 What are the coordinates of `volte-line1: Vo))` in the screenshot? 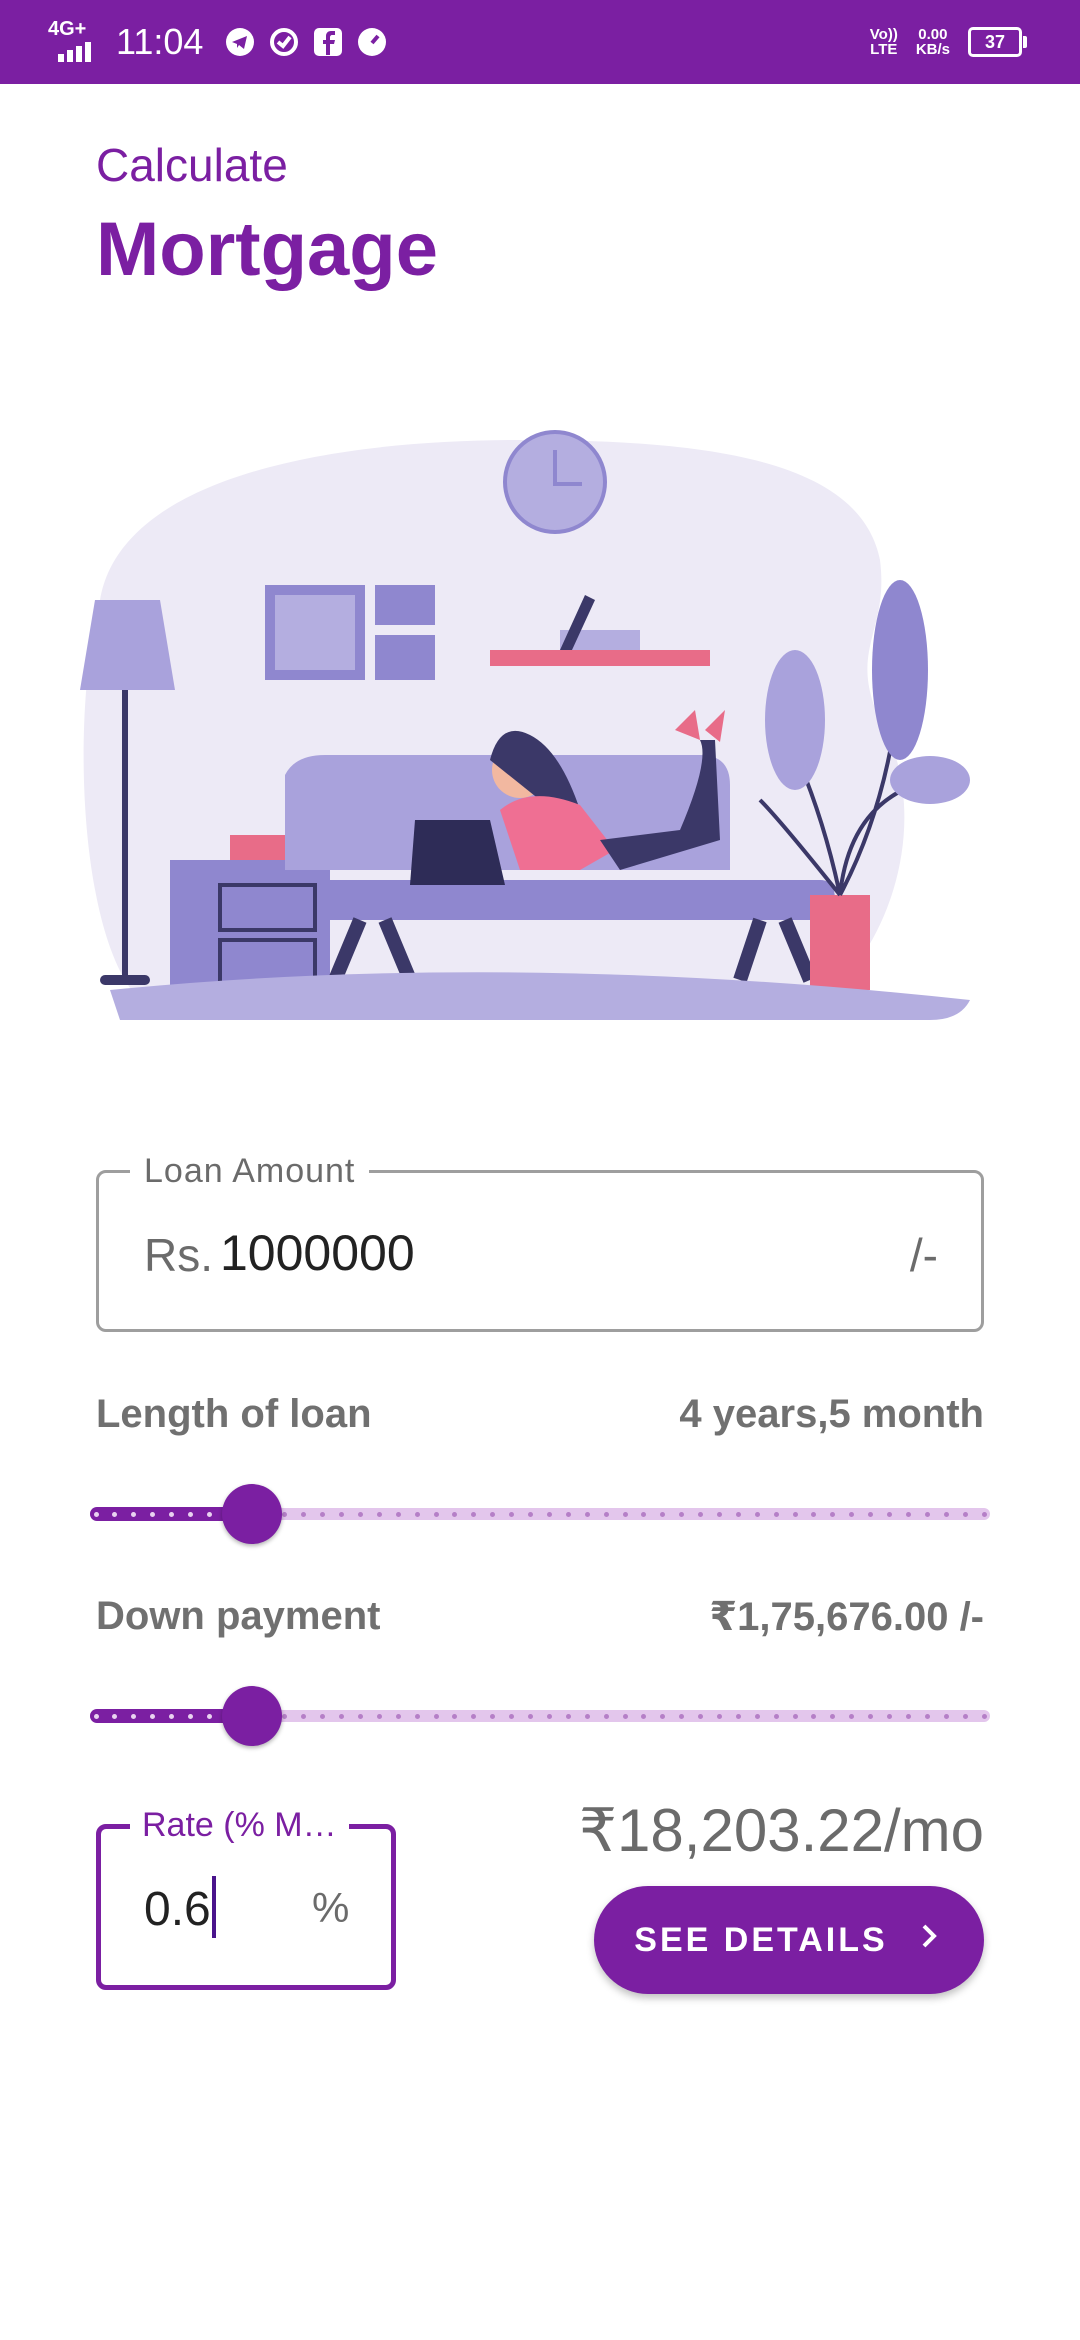 It's located at (883, 34).